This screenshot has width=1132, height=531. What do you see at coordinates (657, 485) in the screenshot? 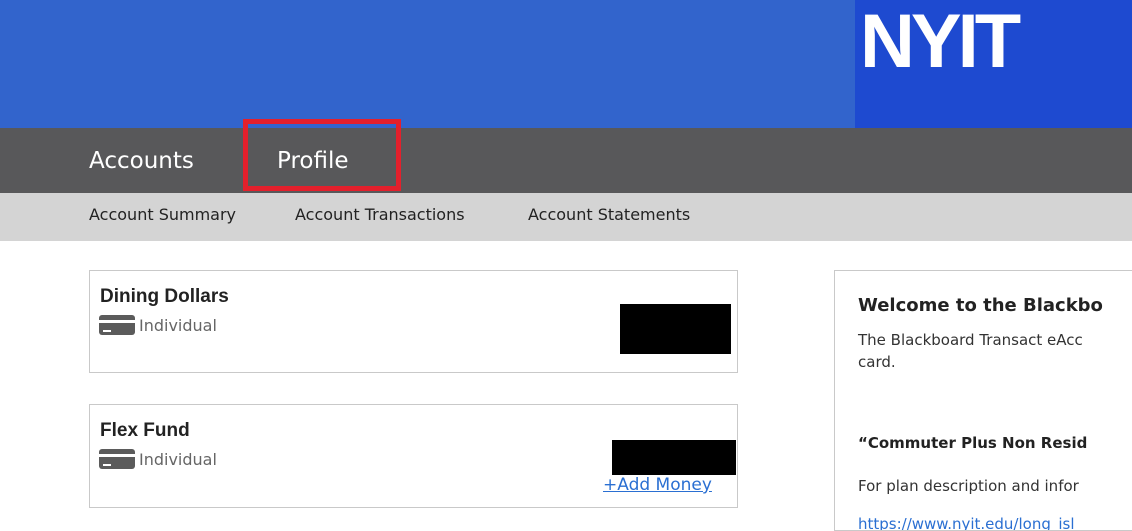
I see `add-money-link: +Add Money` at bounding box center [657, 485].